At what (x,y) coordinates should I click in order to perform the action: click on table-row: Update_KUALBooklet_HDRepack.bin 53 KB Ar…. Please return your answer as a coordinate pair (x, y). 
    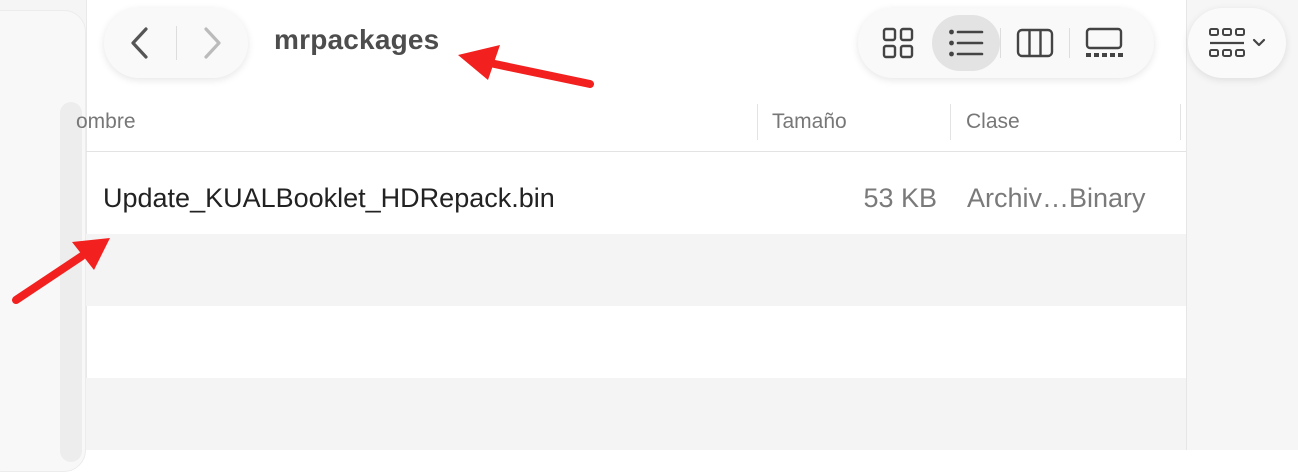
    Looking at the image, I should click on (636, 198).